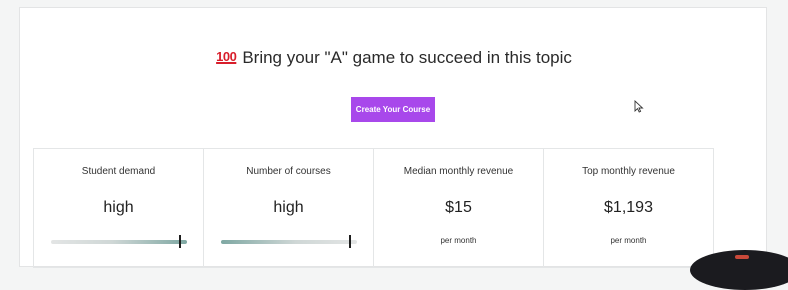  Describe the element at coordinates (742, 257) in the screenshot. I see `widget-indicator` at that location.